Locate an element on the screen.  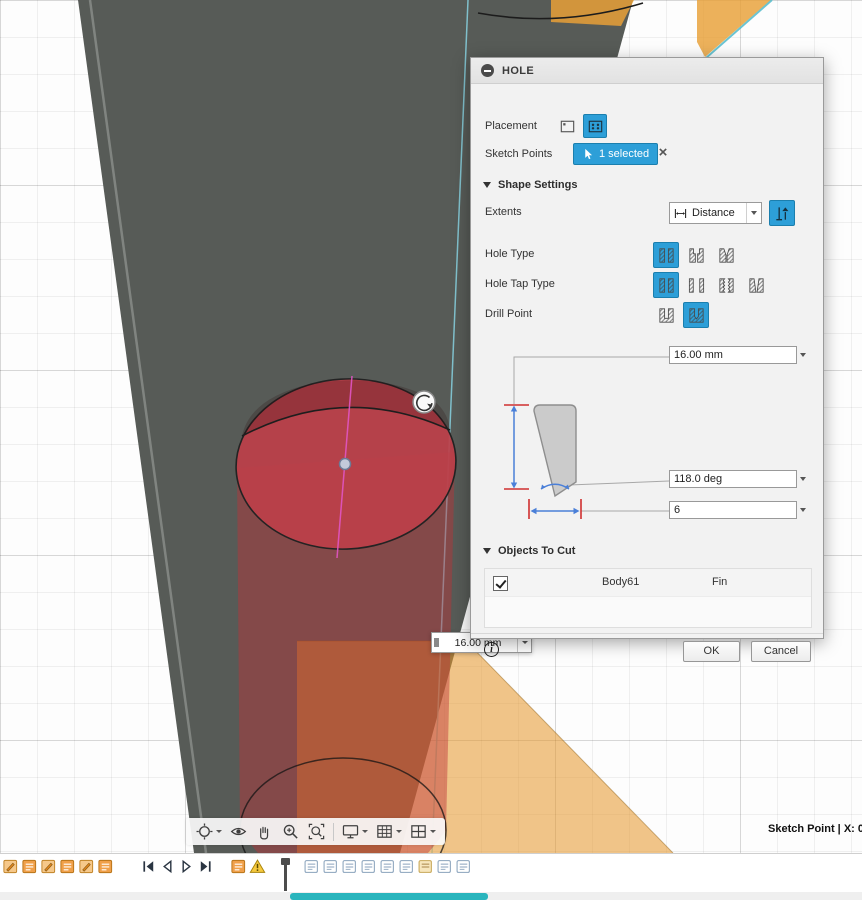
pan-button is located at coordinates (264, 831).